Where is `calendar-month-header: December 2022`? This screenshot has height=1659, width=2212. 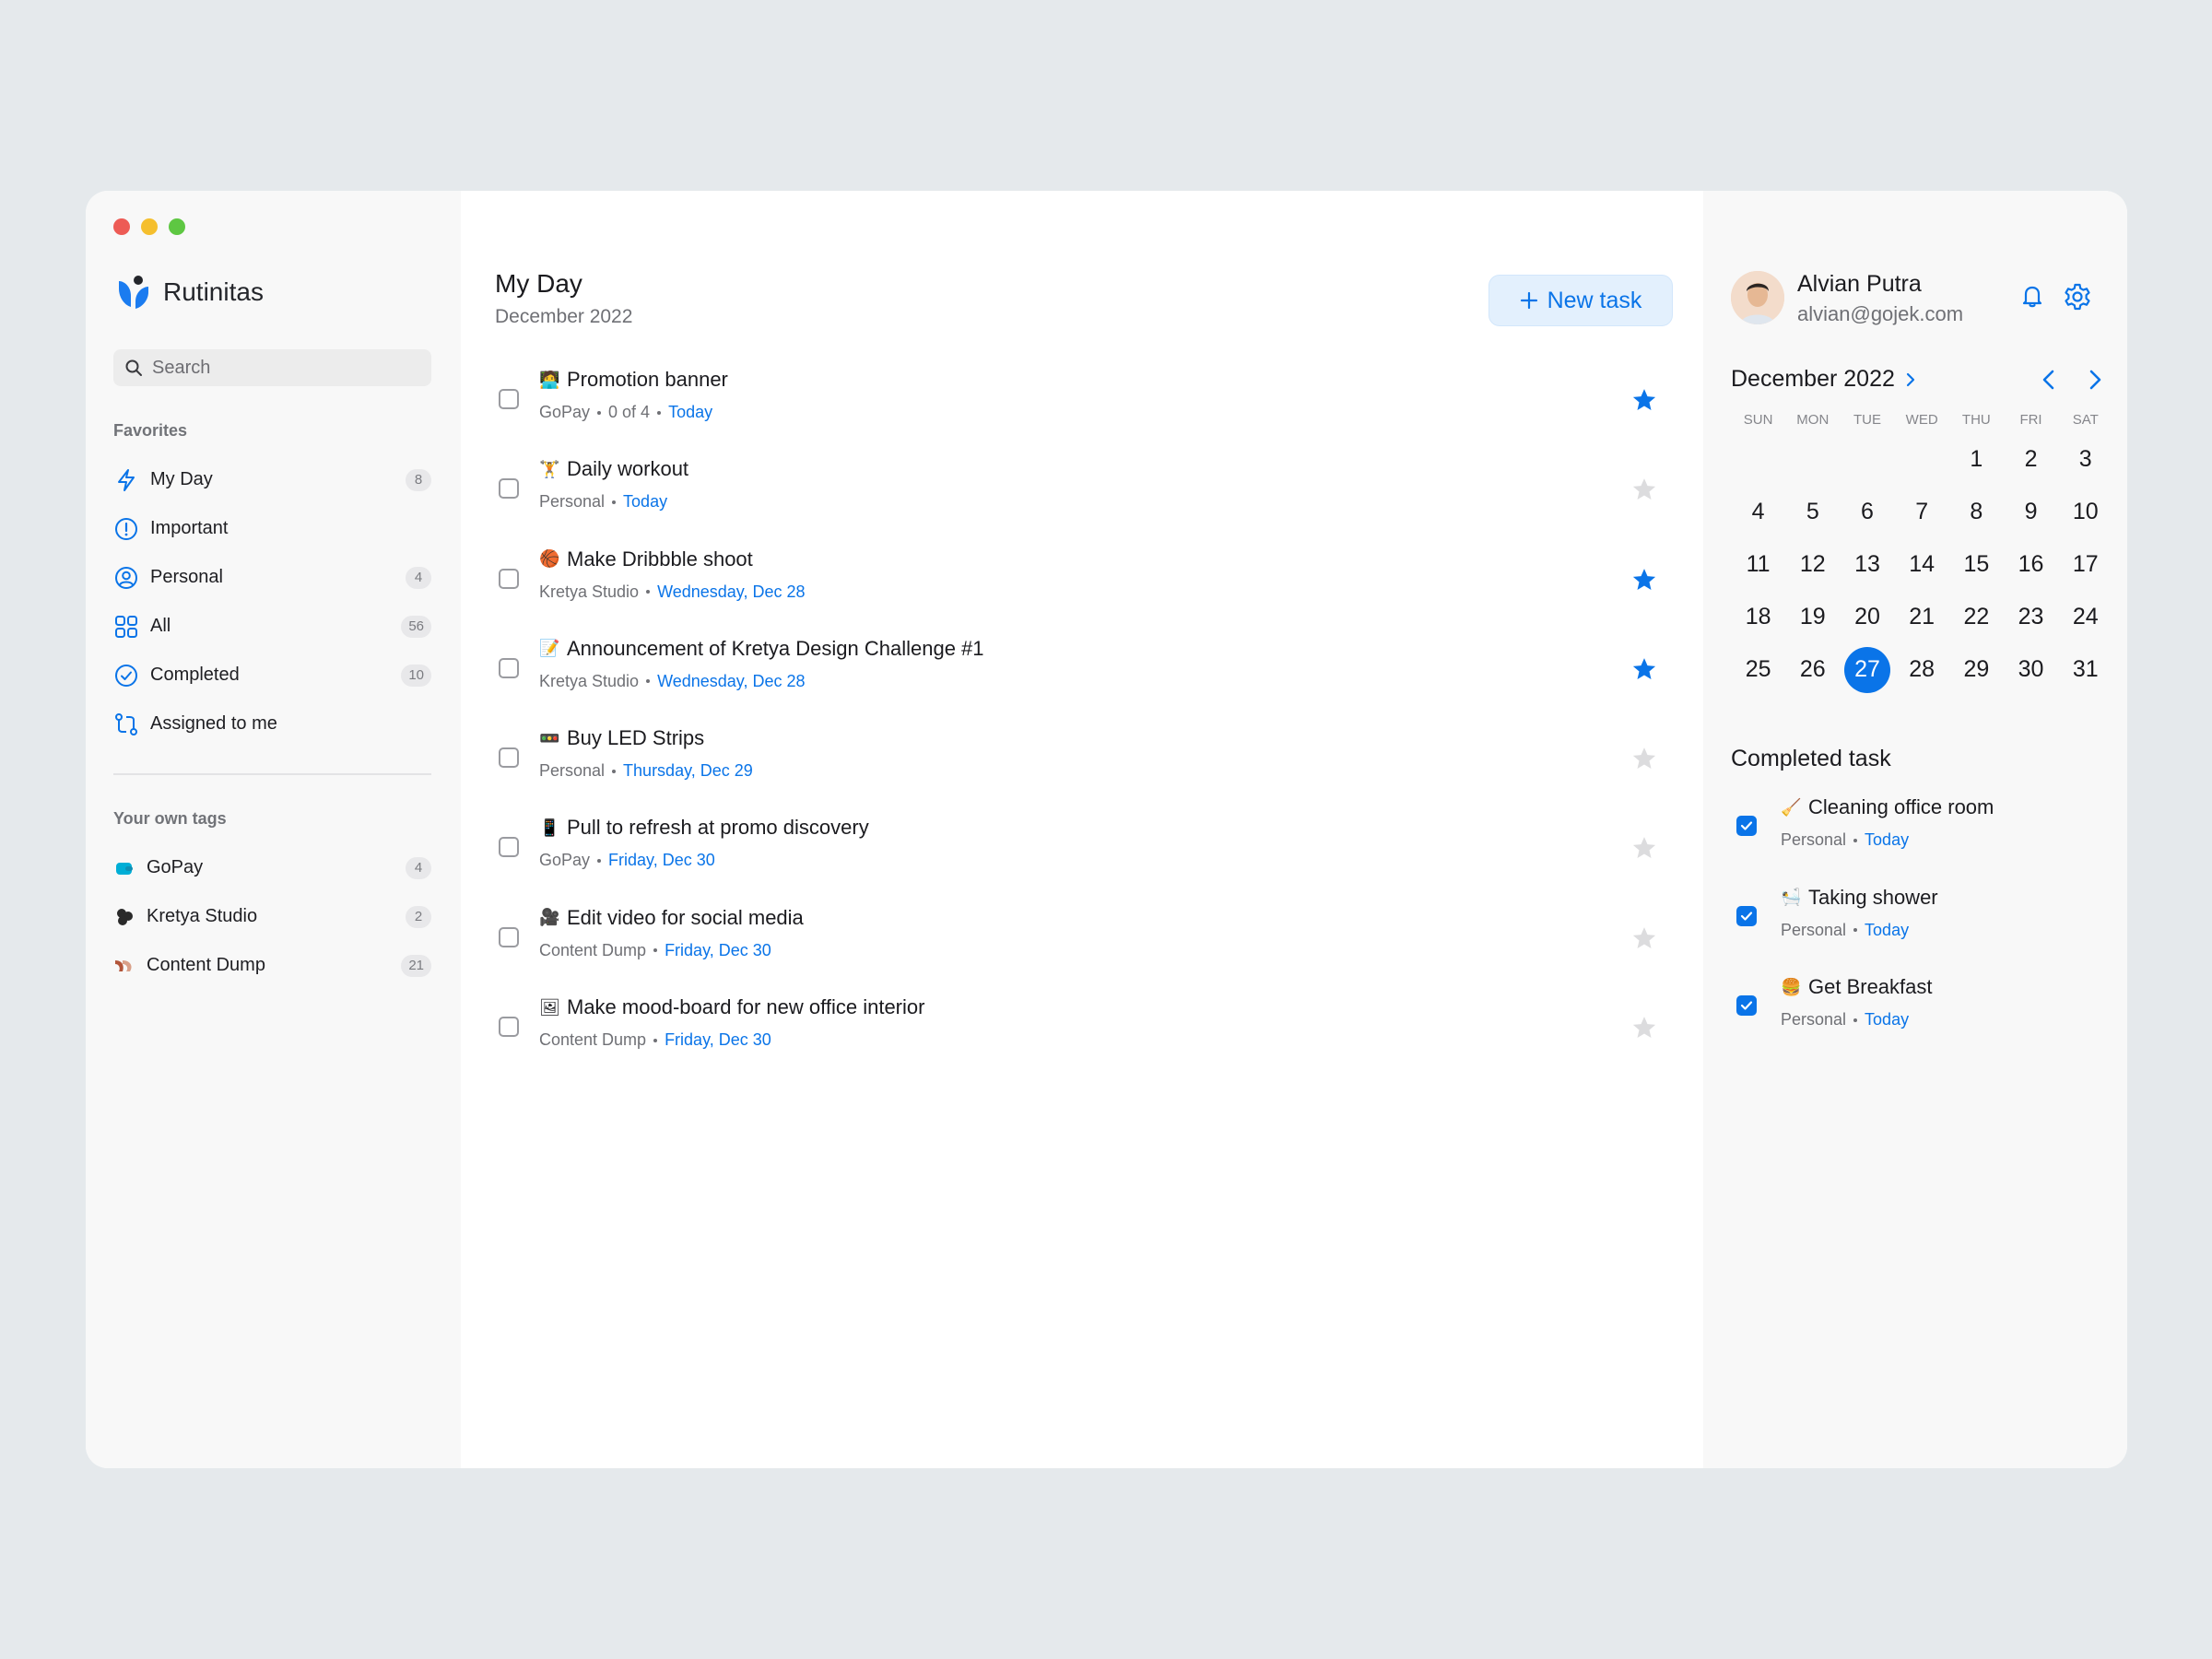 calendar-month-header: December 2022 is located at coordinates (1824, 379).